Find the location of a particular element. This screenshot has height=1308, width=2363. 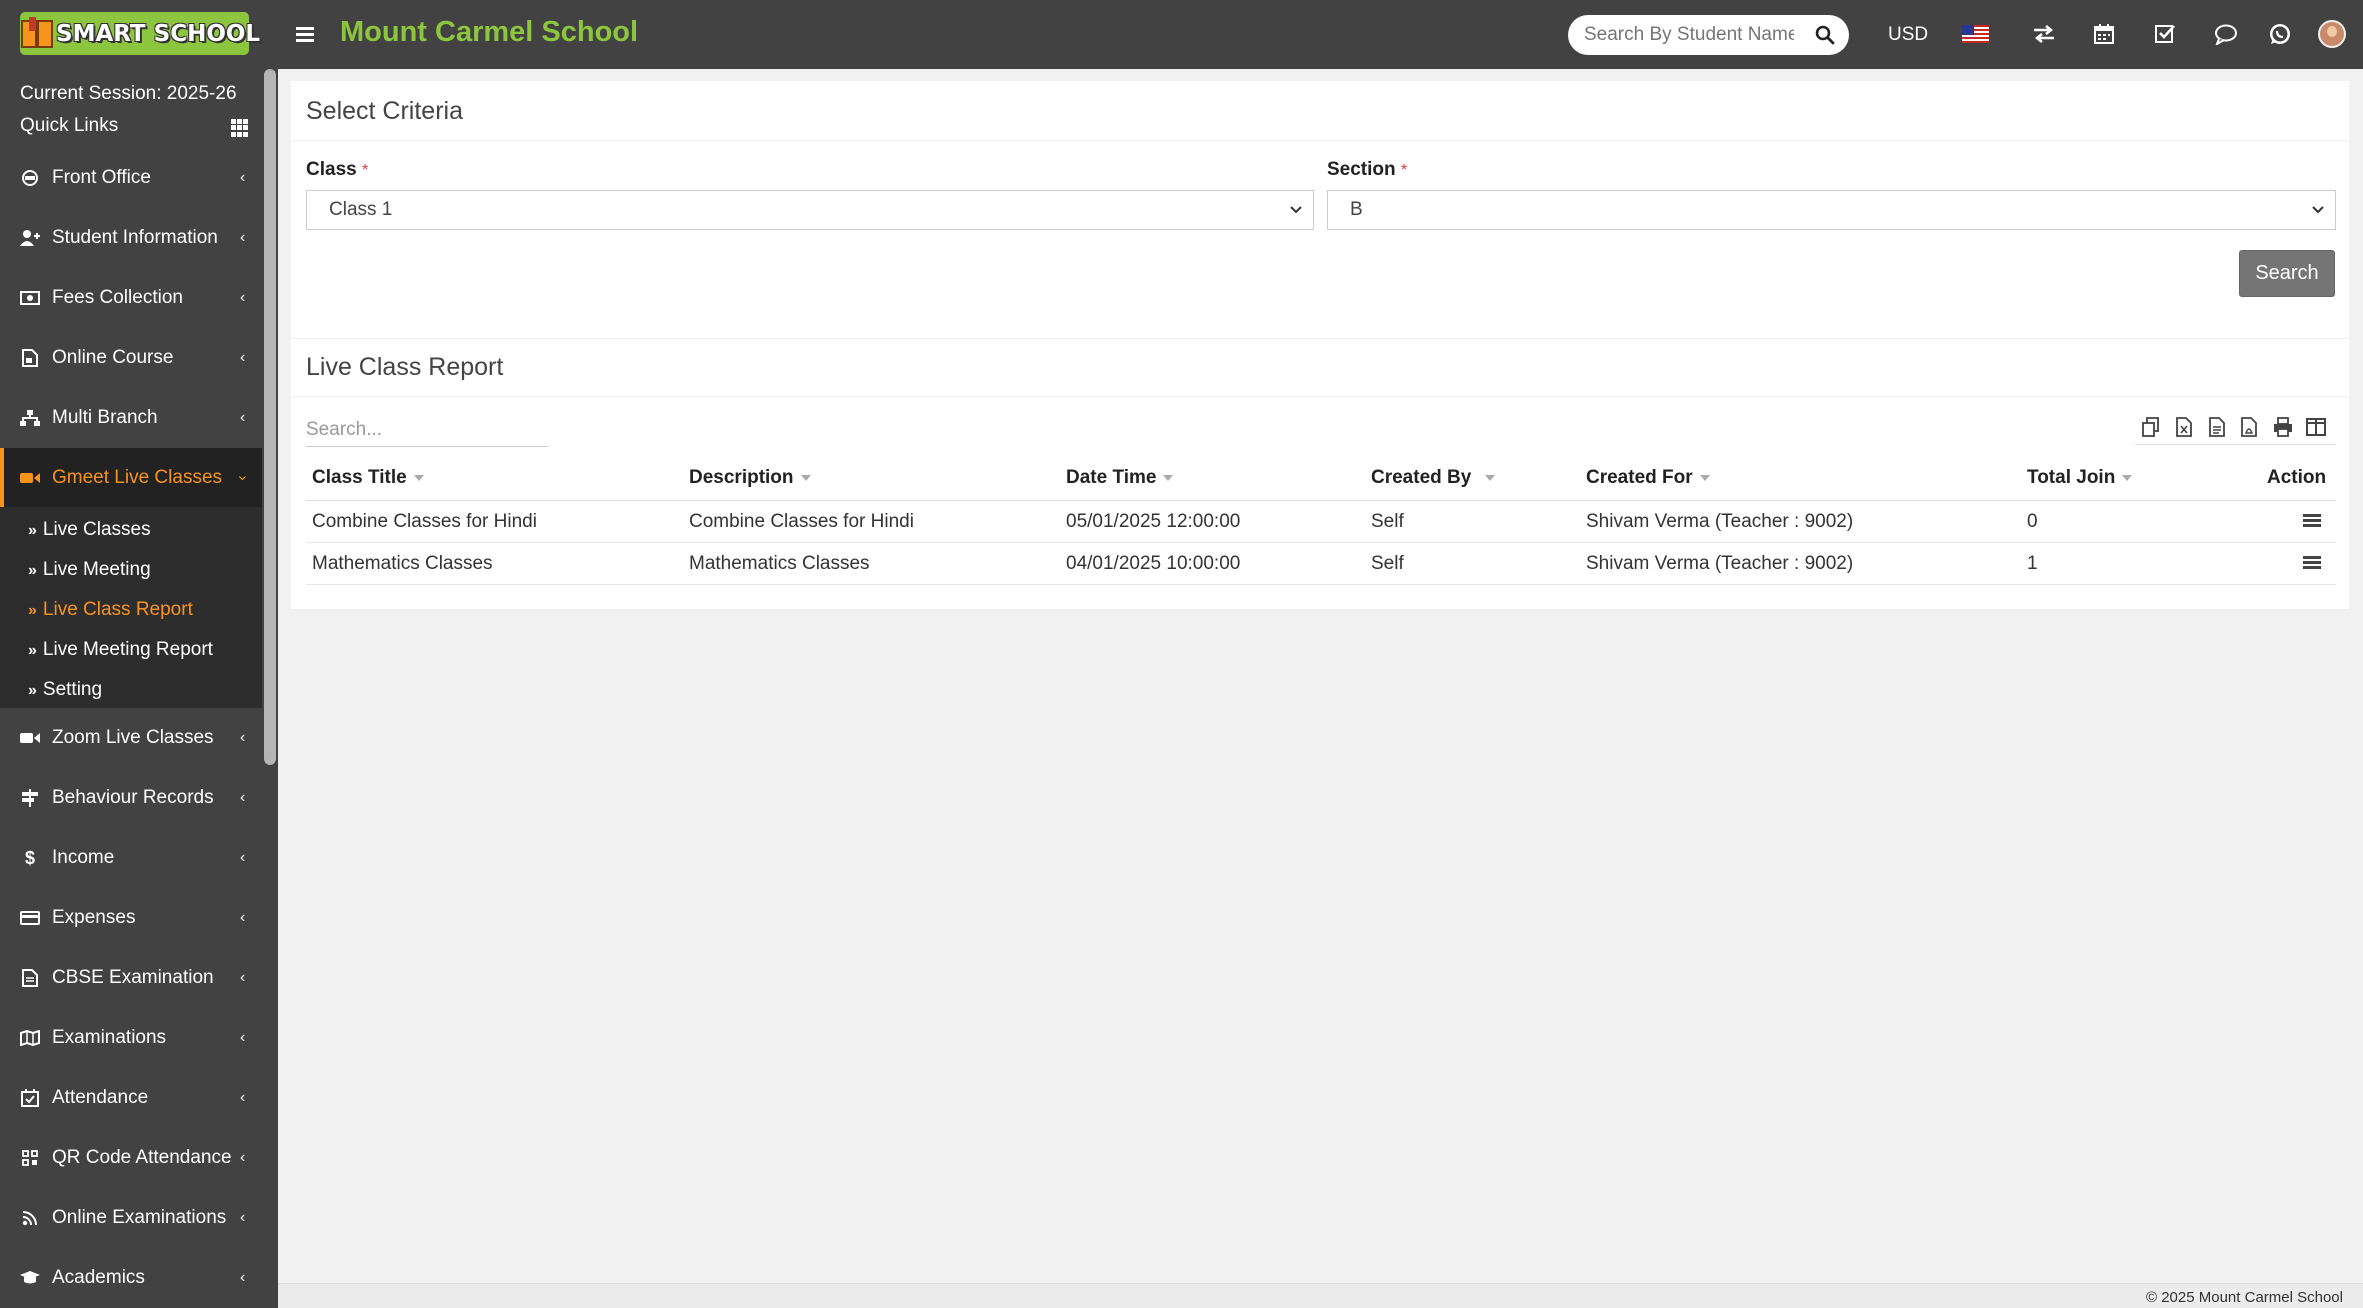

submenu-label: Live Classes is located at coordinates (96, 529).